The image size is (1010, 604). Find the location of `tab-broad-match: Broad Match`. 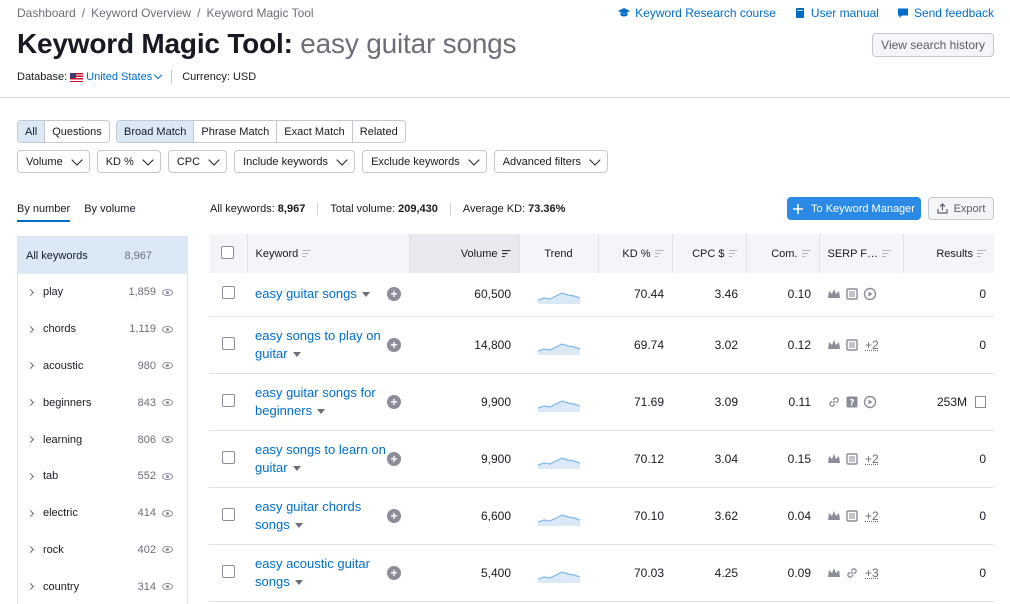

tab-broad-match: Broad Match is located at coordinates (155, 131).